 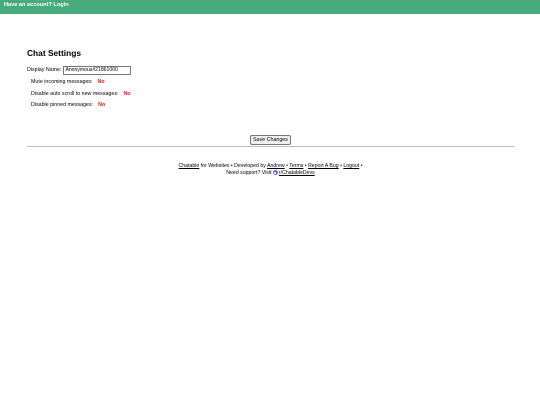 What do you see at coordinates (126, 94) in the screenshot?
I see `option-toggle-autoscroll: No` at bounding box center [126, 94].